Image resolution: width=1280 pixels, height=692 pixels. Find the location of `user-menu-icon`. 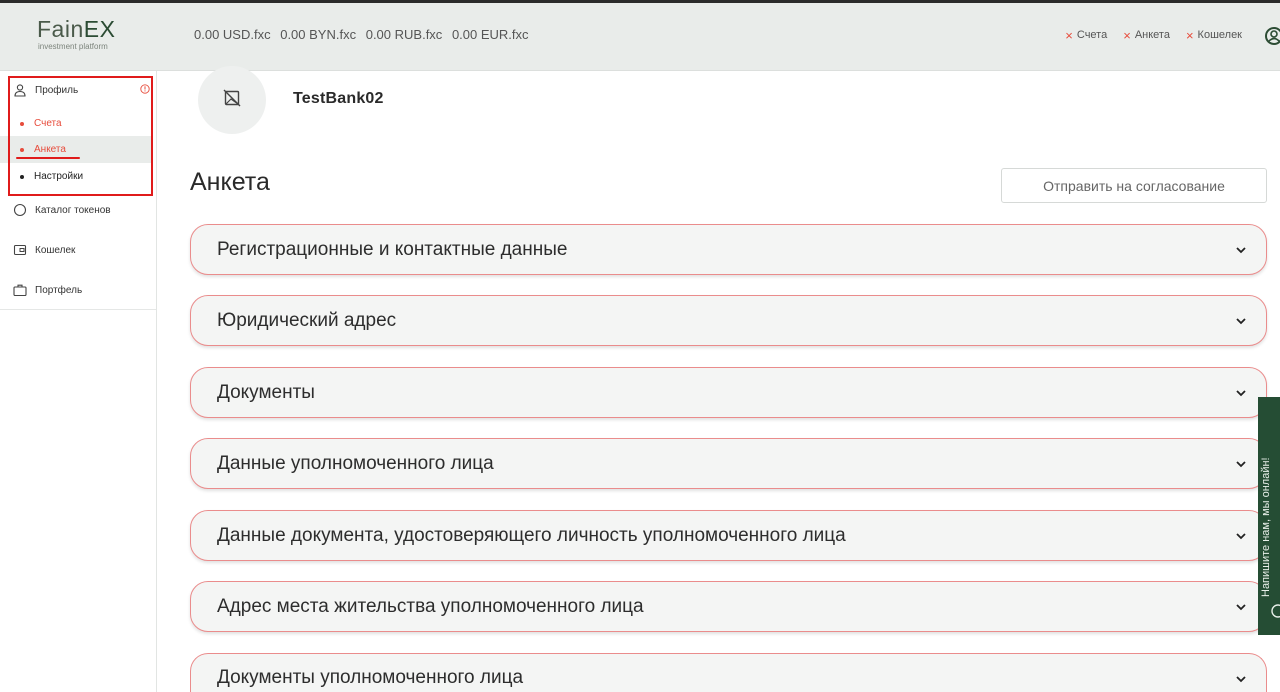

user-menu-icon is located at coordinates (1271, 36).